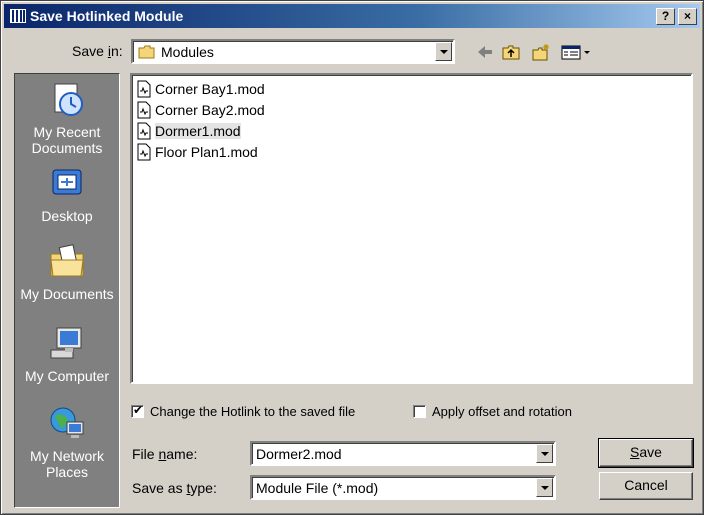  I want to click on close-button: ×, so click(687, 16).